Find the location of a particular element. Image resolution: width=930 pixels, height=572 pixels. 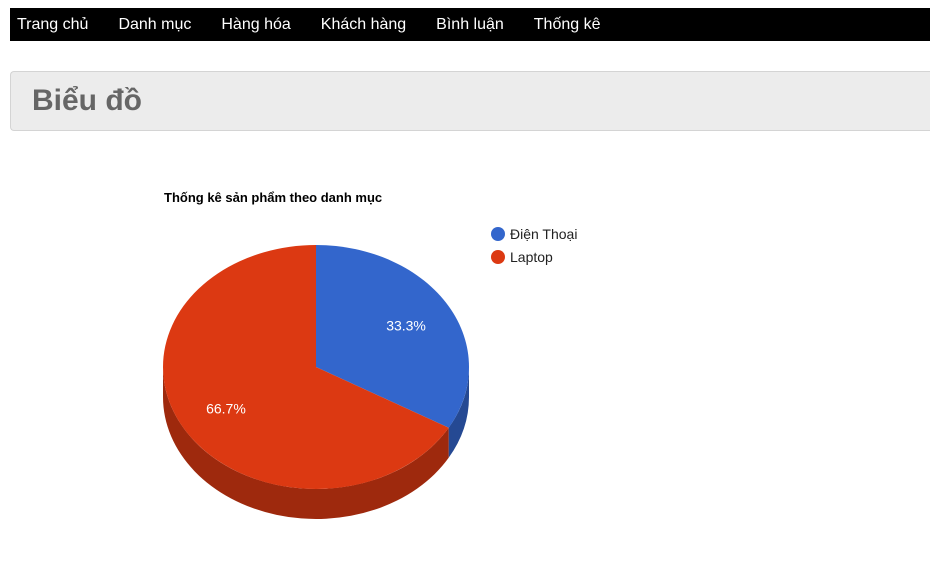

chart-title: Thống kê sản phẩm theo danh mục is located at coordinates (273, 197).